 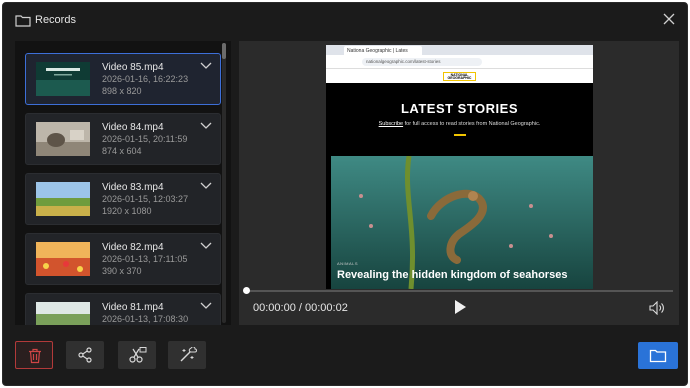 I want to click on record-resolution: 898 x 820, so click(x=122, y=91).